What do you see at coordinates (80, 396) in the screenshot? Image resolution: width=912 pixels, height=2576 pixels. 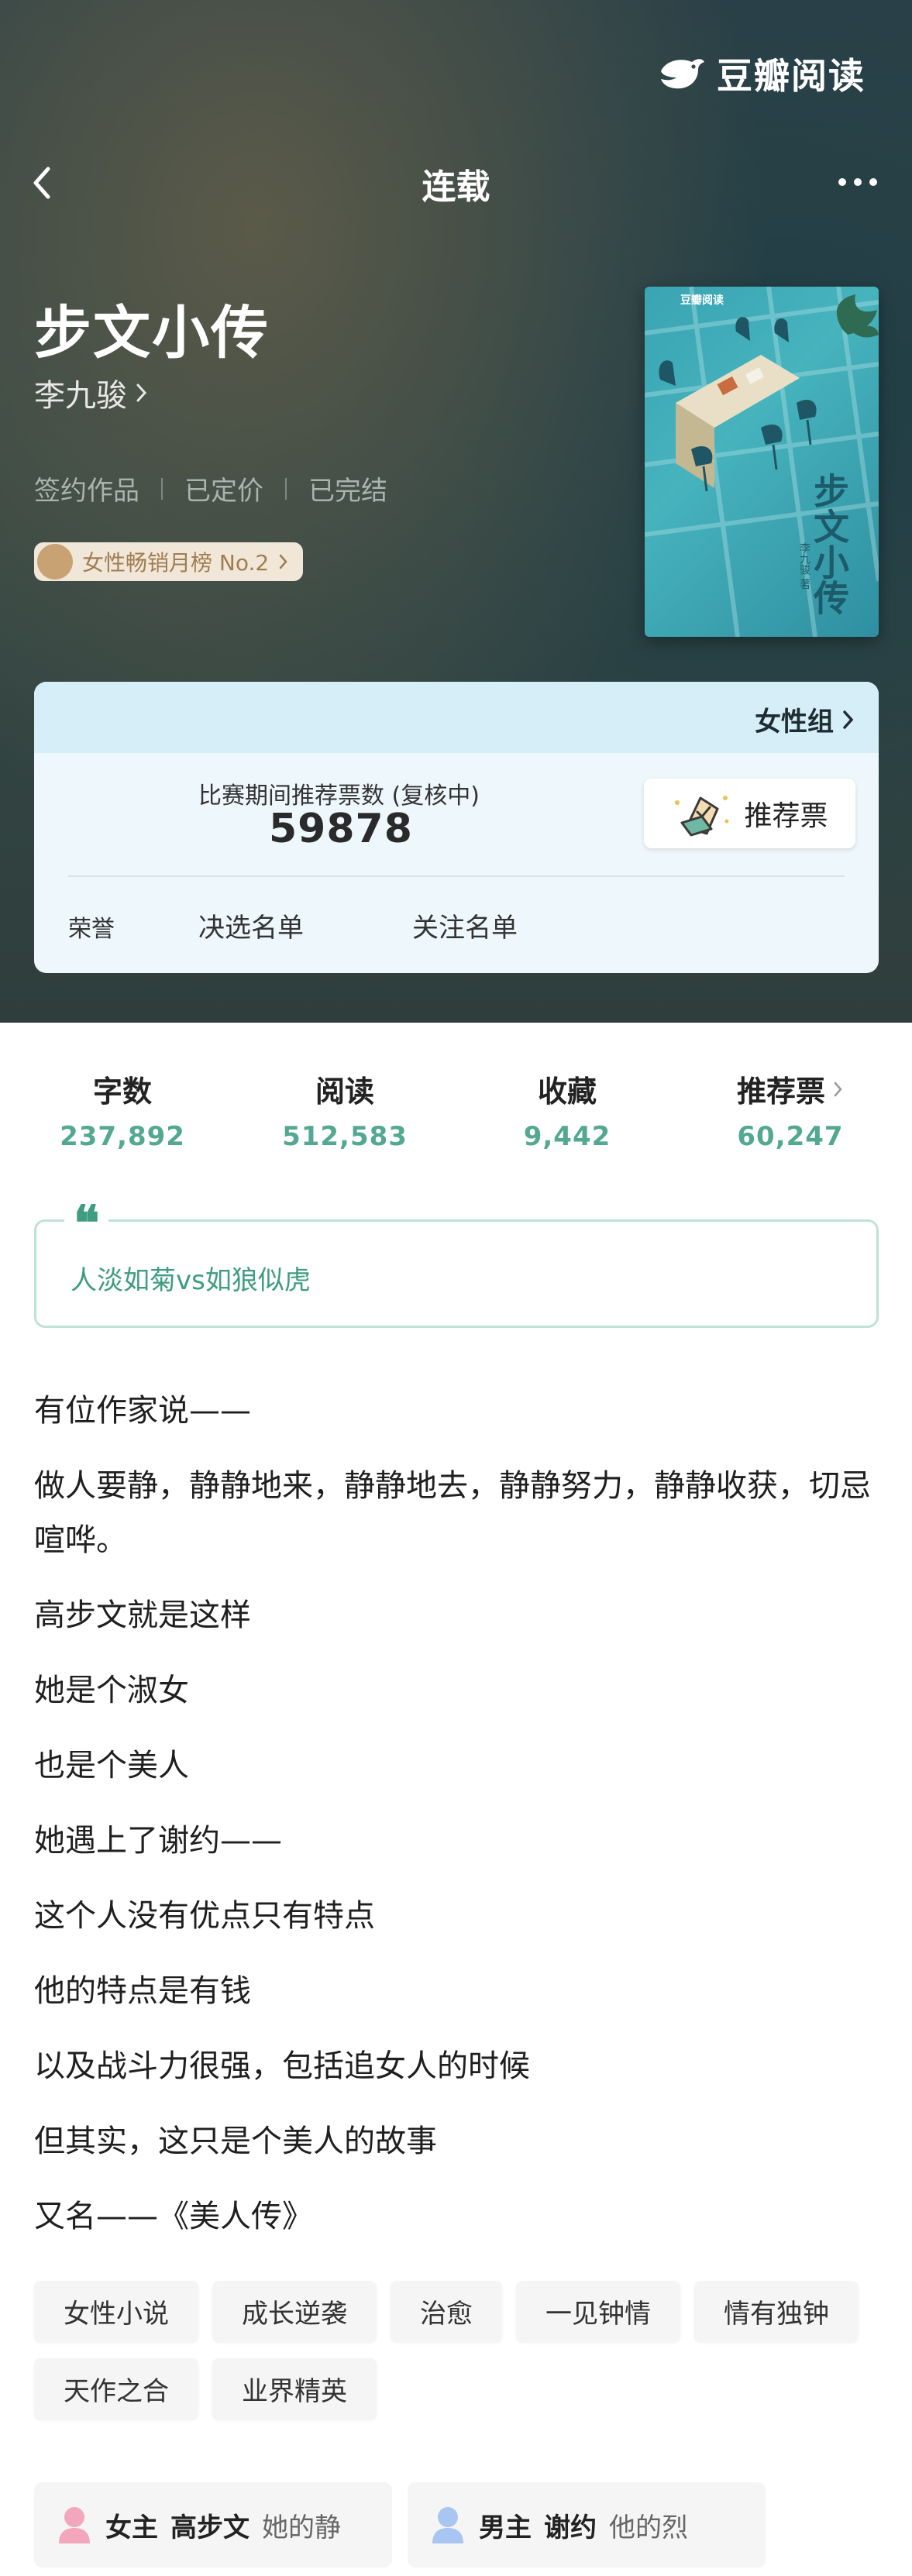 I see `author-name: 李九骏` at bounding box center [80, 396].